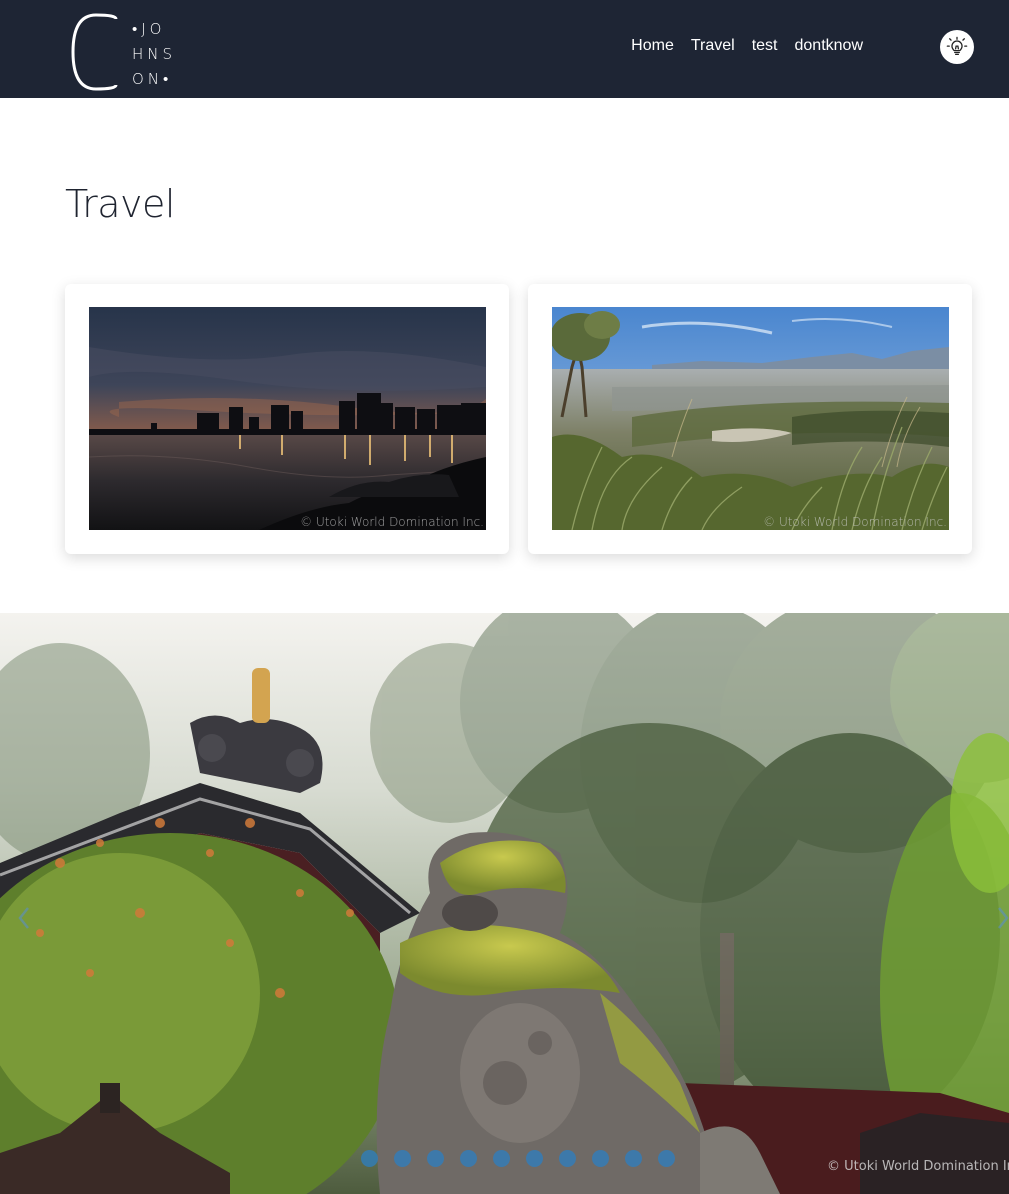 This screenshot has height=1194, width=1009. I want to click on carousel-next-button, so click(1002, 918).